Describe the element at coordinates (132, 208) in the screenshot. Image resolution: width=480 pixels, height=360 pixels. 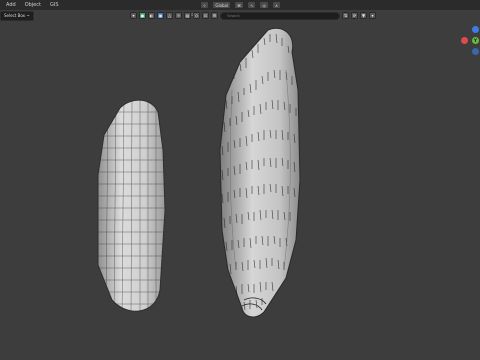
I see `left-mesh-object` at that location.